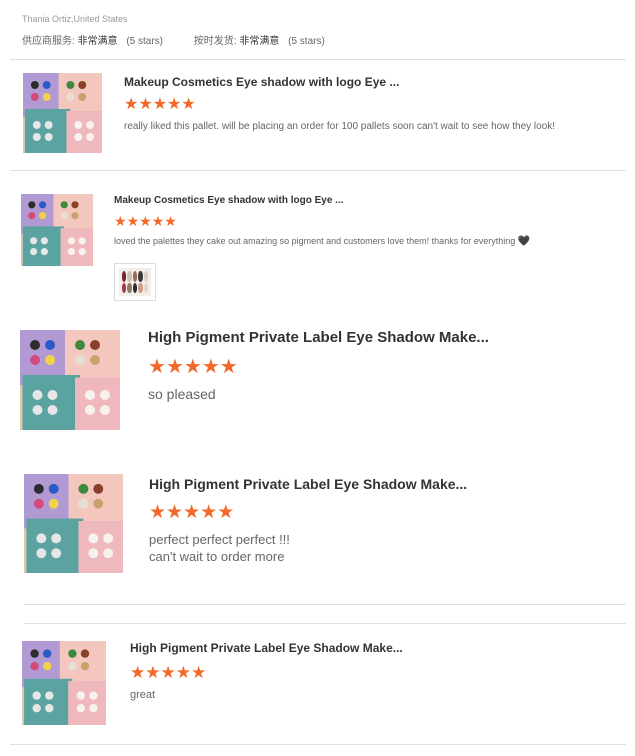 The image size is (635, 756). I want to click on review-comment-line: perfect perfect perfect !!!, so click(219, 539).